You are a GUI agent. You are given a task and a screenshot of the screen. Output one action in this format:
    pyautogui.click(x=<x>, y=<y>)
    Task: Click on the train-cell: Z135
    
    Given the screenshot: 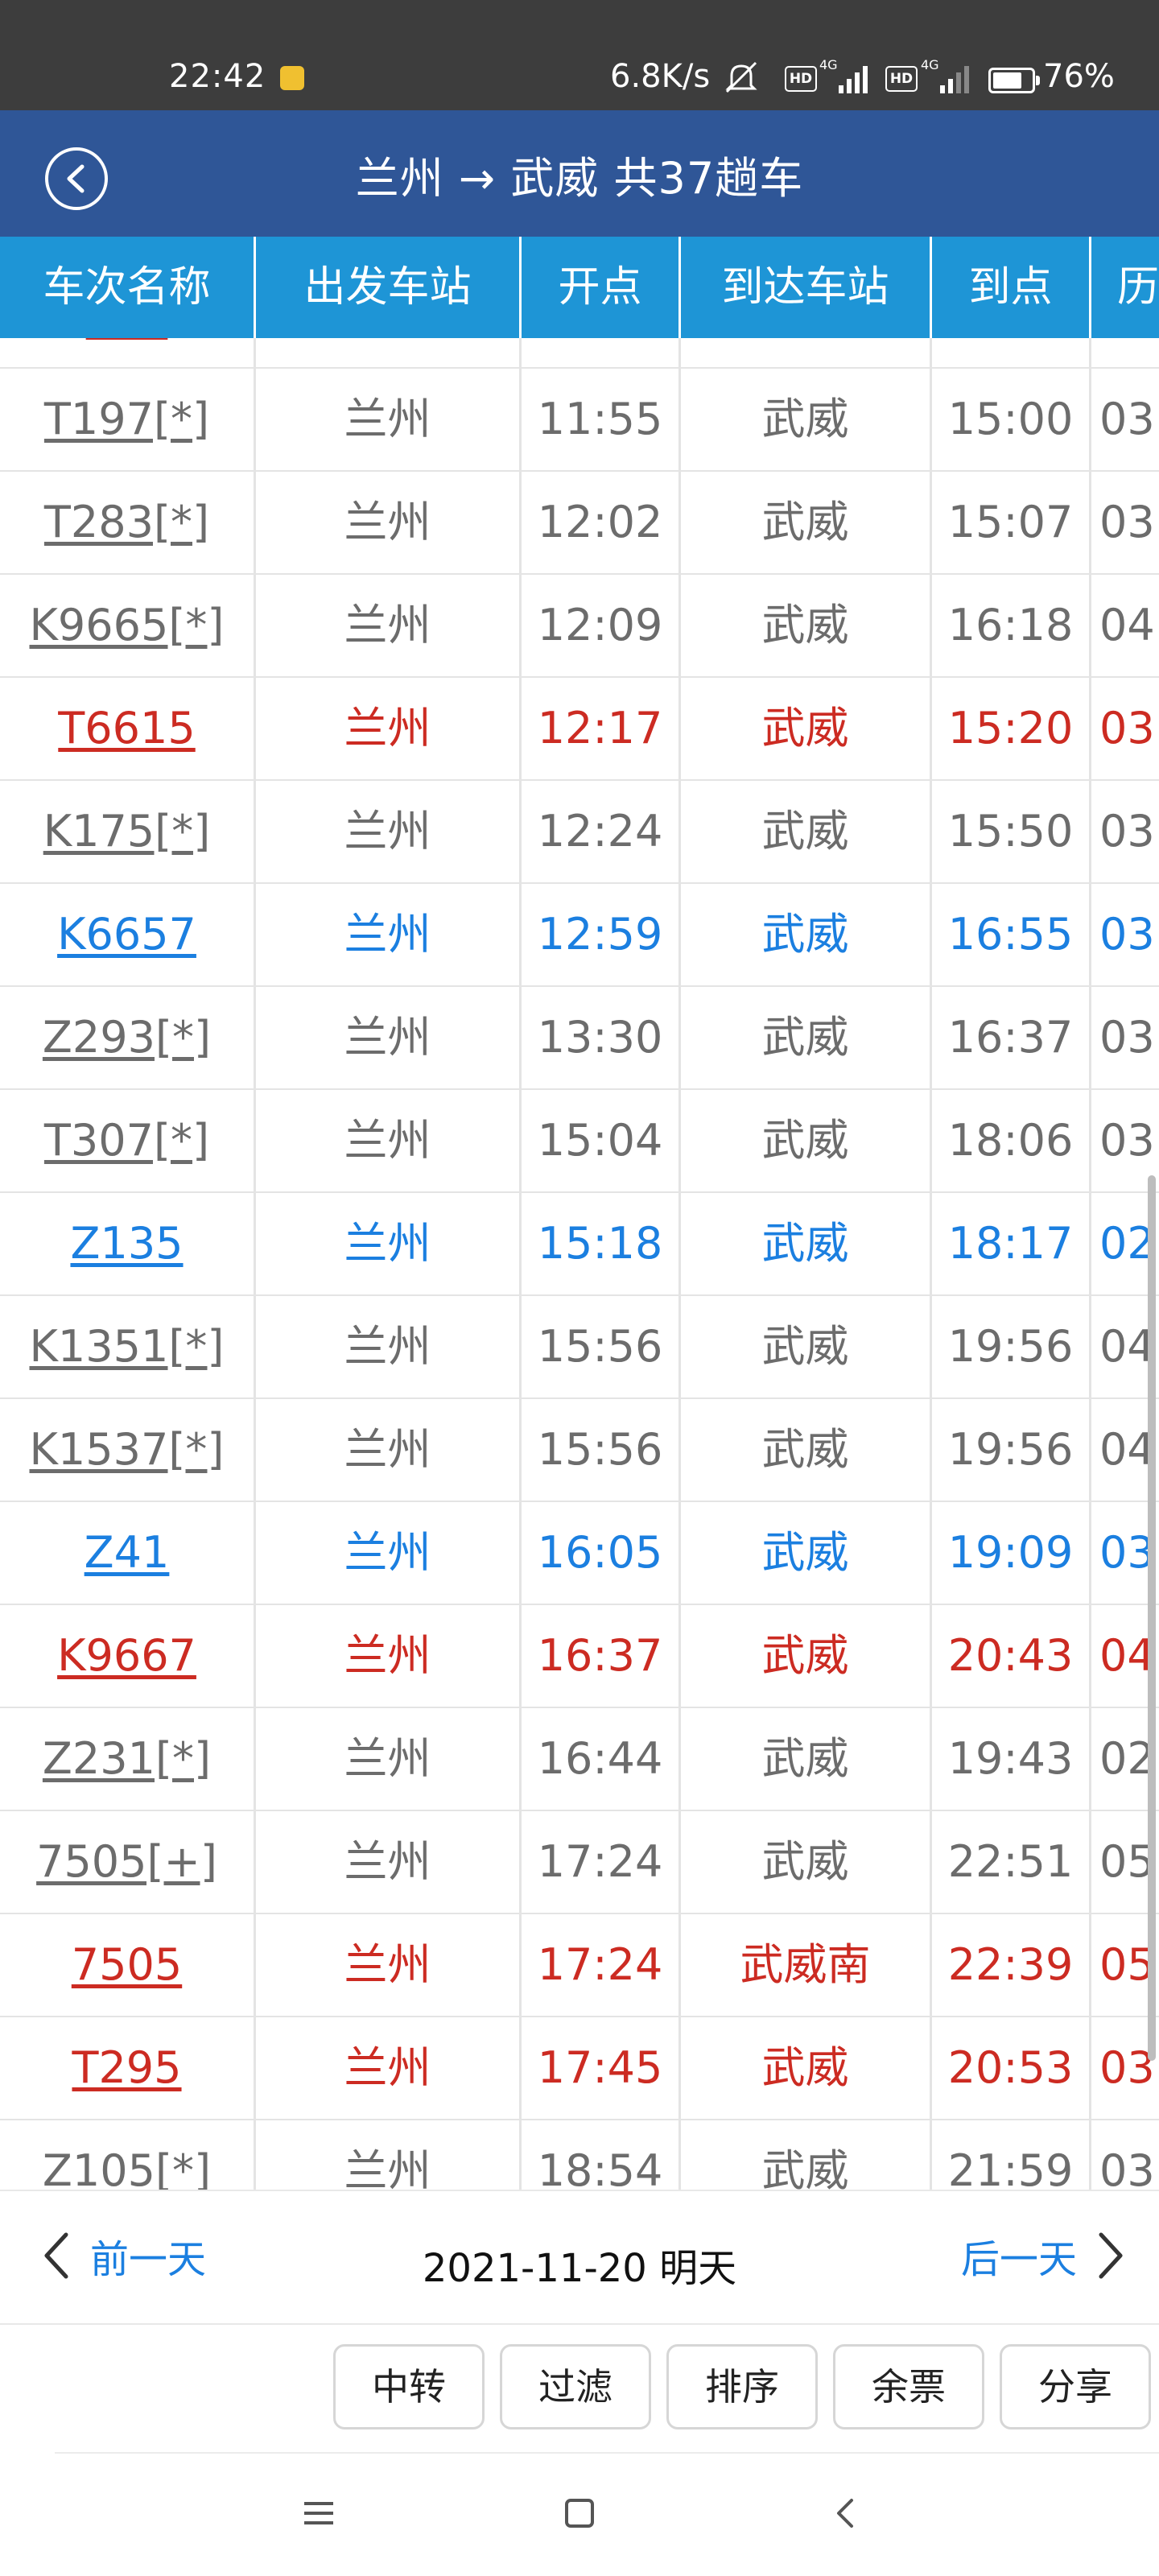 What is the action you would take?
    pyautogui.click(x=128, y=1243)
    